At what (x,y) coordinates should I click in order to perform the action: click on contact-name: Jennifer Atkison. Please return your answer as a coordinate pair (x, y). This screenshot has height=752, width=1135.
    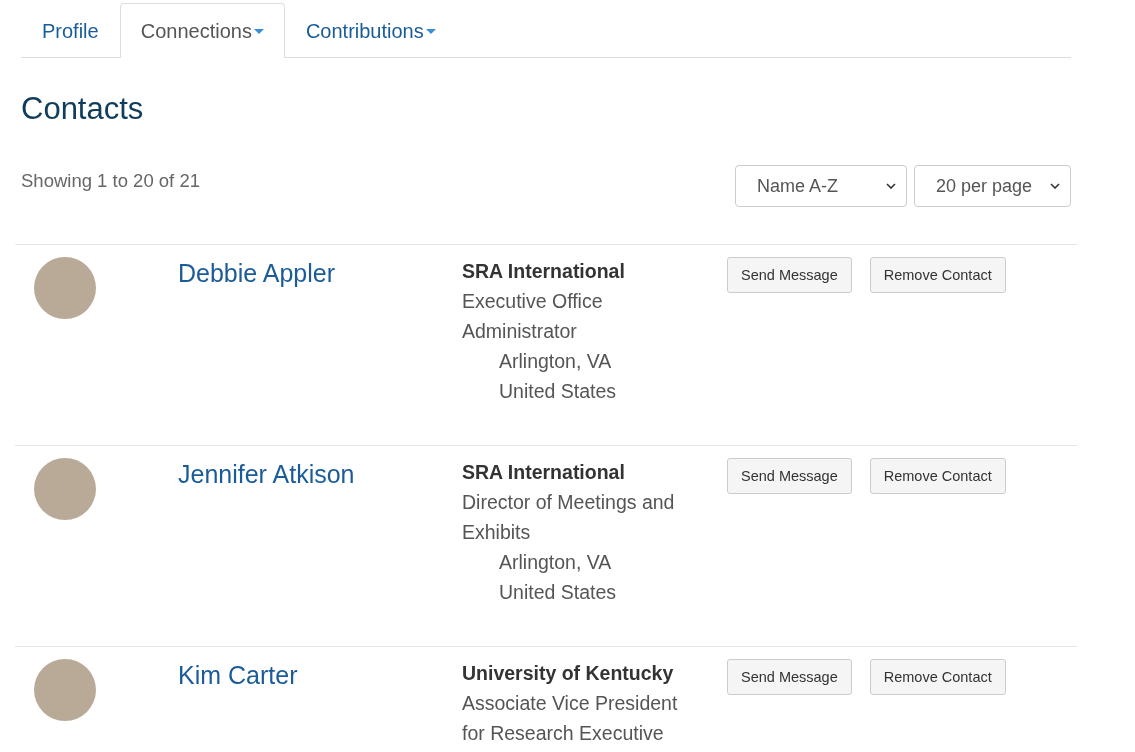
    Looking at the image, I should click on (320, 552).